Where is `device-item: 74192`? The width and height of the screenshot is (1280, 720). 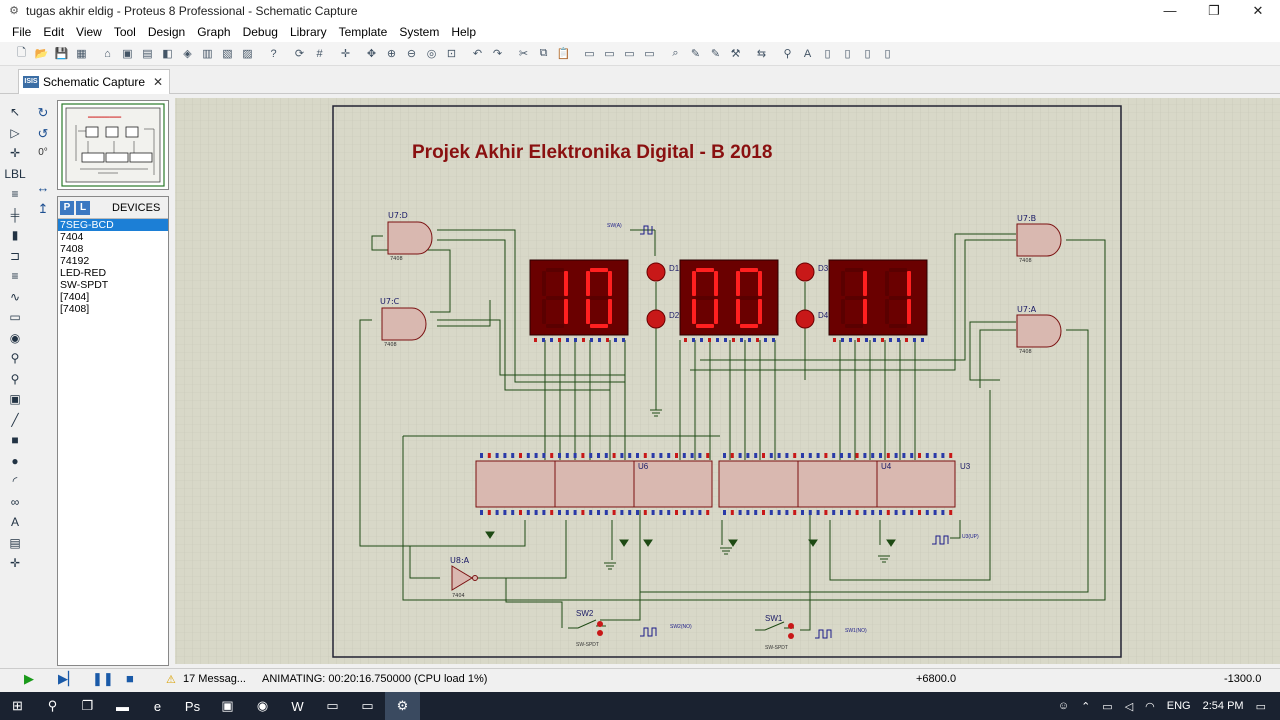 device-item: 74192 is located at coordinates (113, 261).